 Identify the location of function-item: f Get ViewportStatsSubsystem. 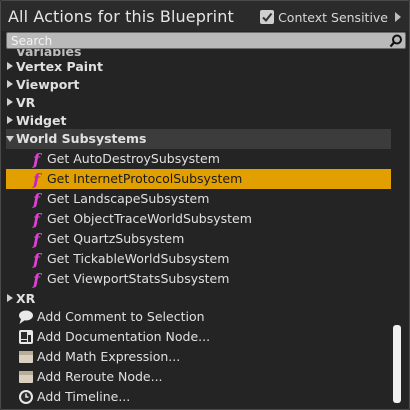
(198, 279).